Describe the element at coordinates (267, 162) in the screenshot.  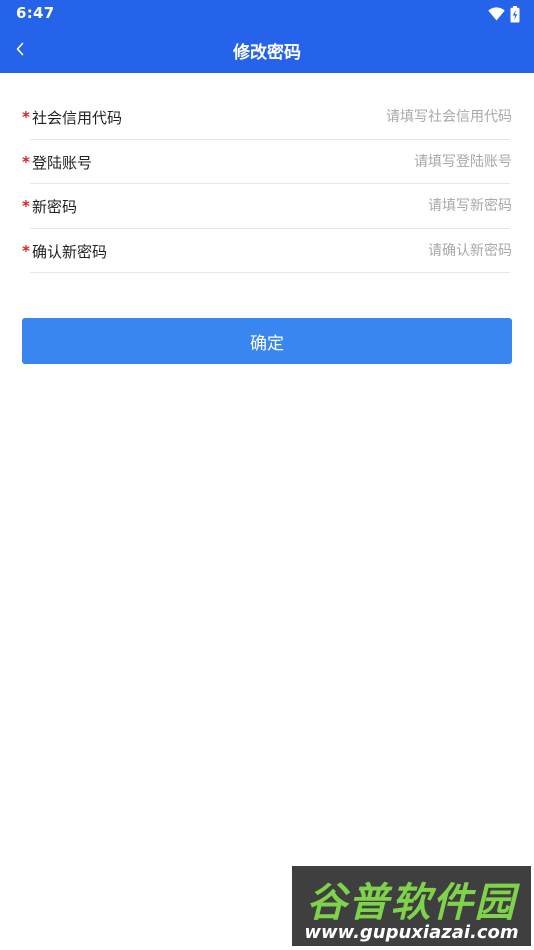
I see `account-row: * 登陆账号` at that location.